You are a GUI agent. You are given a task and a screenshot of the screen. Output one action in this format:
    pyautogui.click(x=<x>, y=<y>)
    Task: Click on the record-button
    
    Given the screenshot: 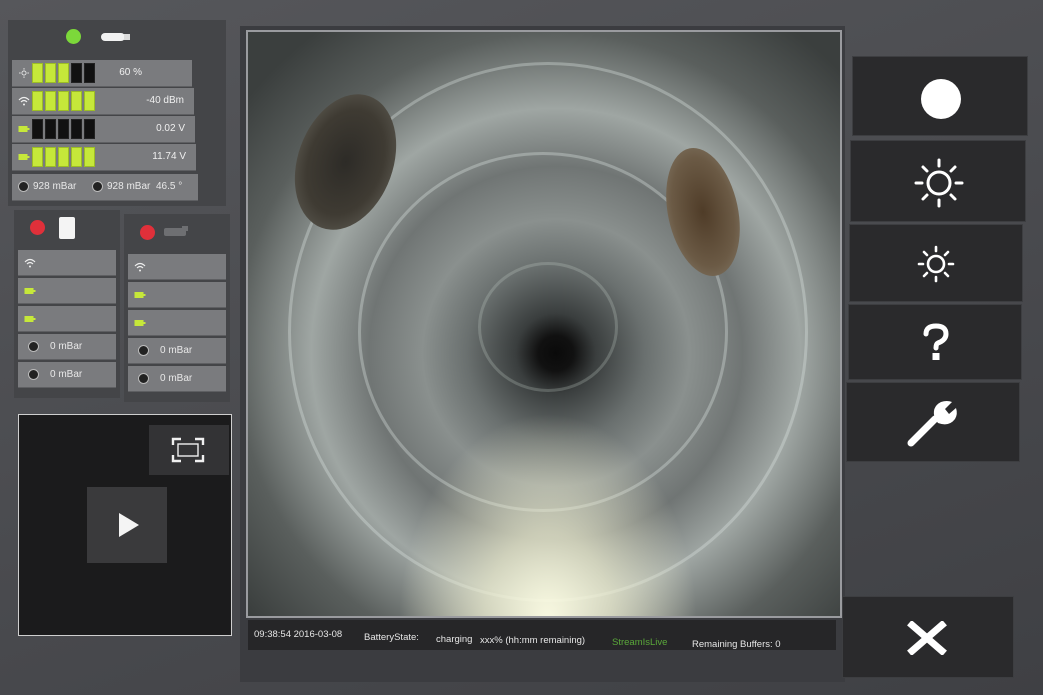 What is the action you would take?
    pyautogui.click(x=940, y=96)
    